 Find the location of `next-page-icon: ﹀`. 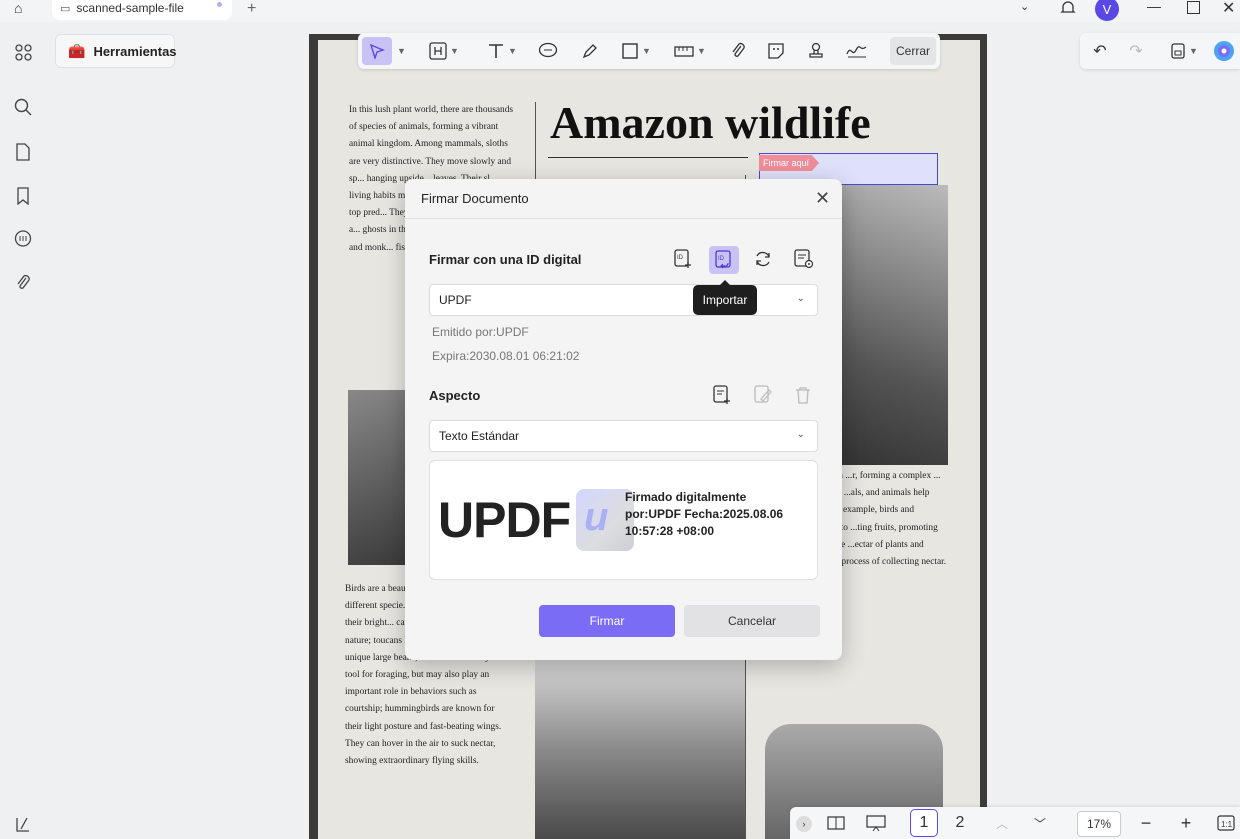

next-page-icon: ﹀ is located at coordinates (1040, 823).